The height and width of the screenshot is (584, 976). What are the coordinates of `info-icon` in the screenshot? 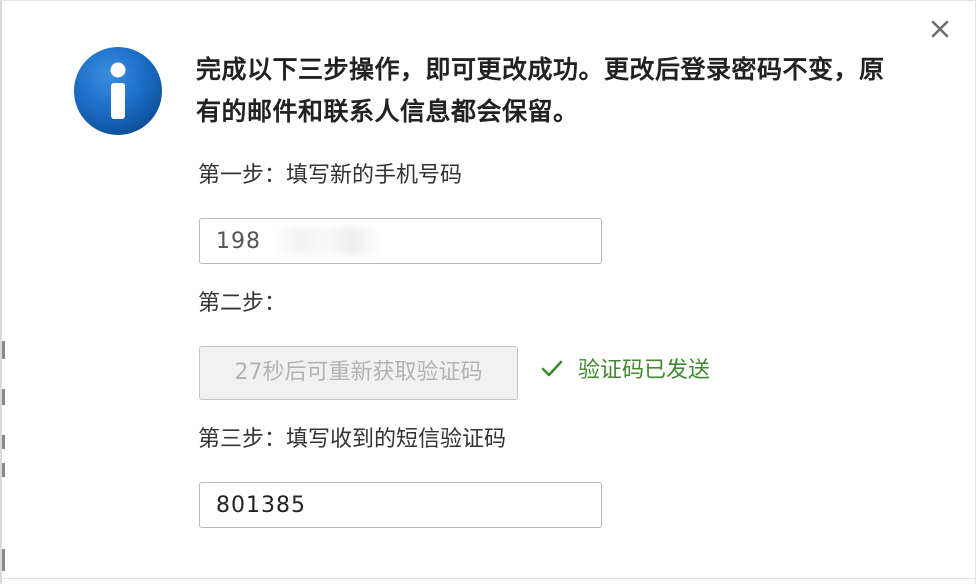 It's located at (118, 91).